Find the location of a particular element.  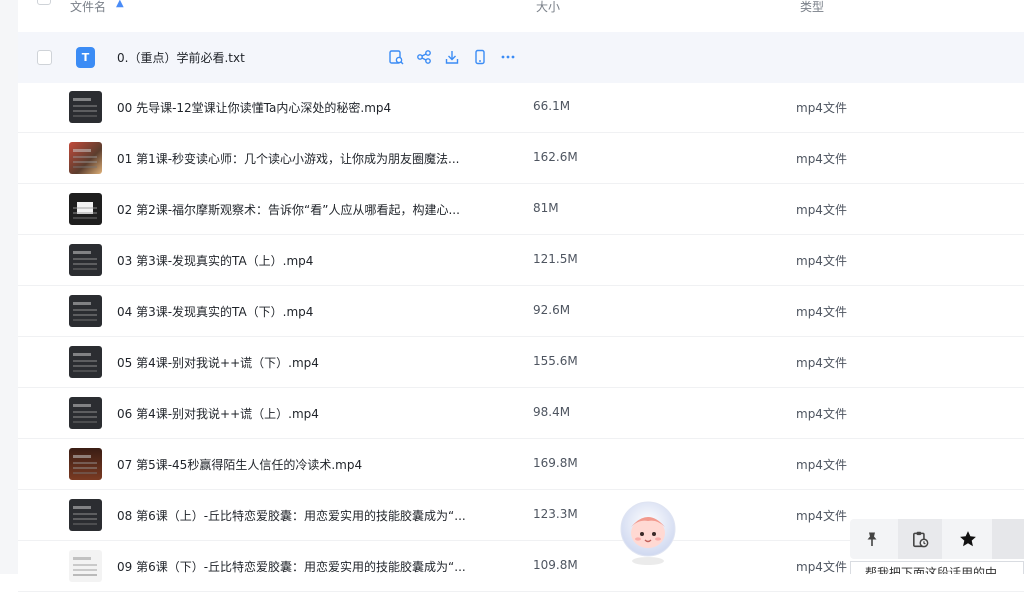

file-name: 03 第3课-发现真实的TA（上）.mp4 is located at coordinates (215, 260).